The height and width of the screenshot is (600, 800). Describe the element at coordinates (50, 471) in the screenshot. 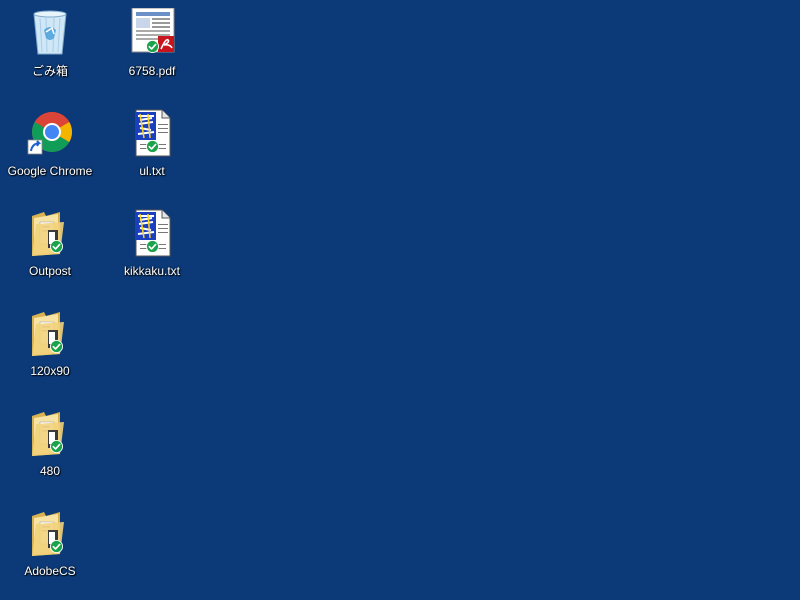

I see `icon-label: 480` at that location.